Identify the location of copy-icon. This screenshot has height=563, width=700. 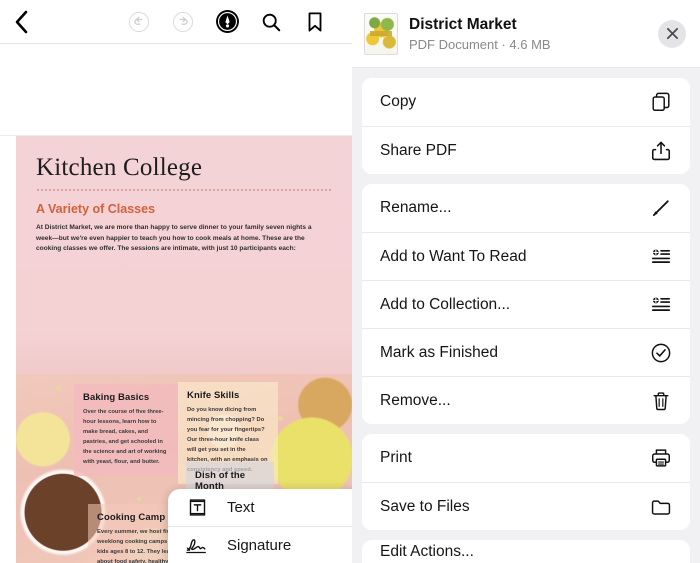
(661, 102).